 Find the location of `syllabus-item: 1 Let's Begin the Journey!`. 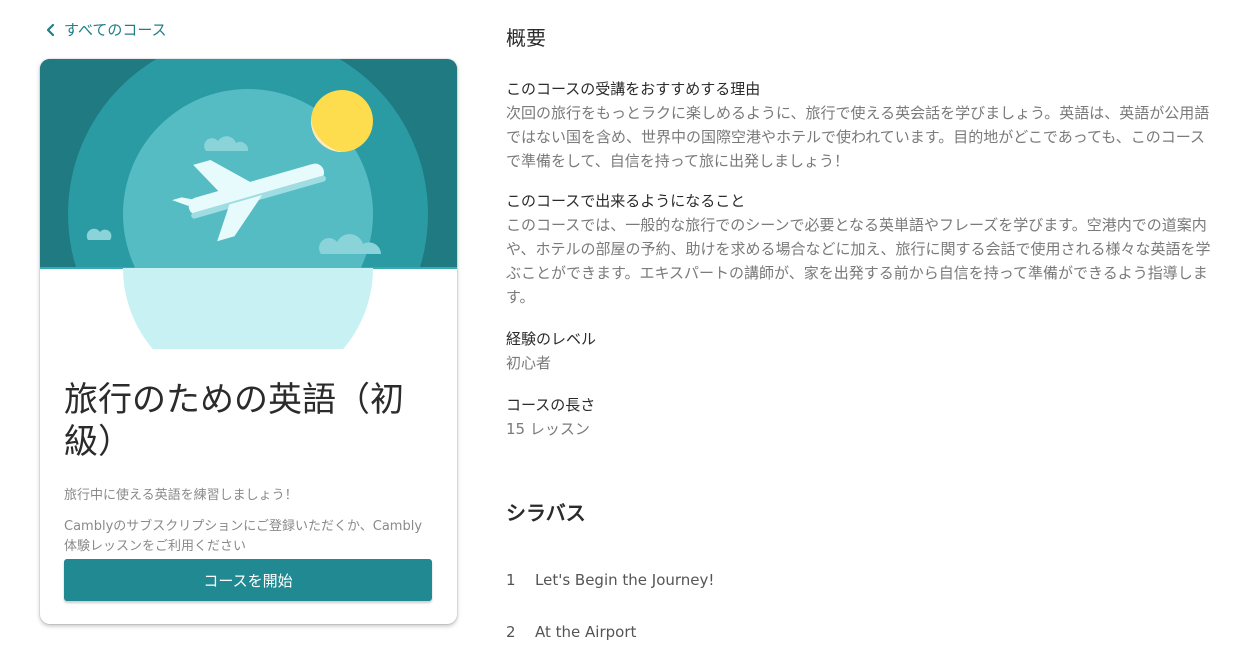

syllabus-item: 1 Let's Begin the Journey! is located at coordinates (610, 580).